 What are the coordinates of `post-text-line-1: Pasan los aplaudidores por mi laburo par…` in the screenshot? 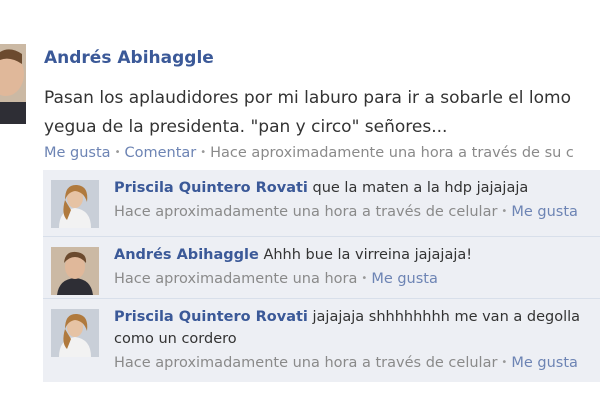 It's located at (307, 98).